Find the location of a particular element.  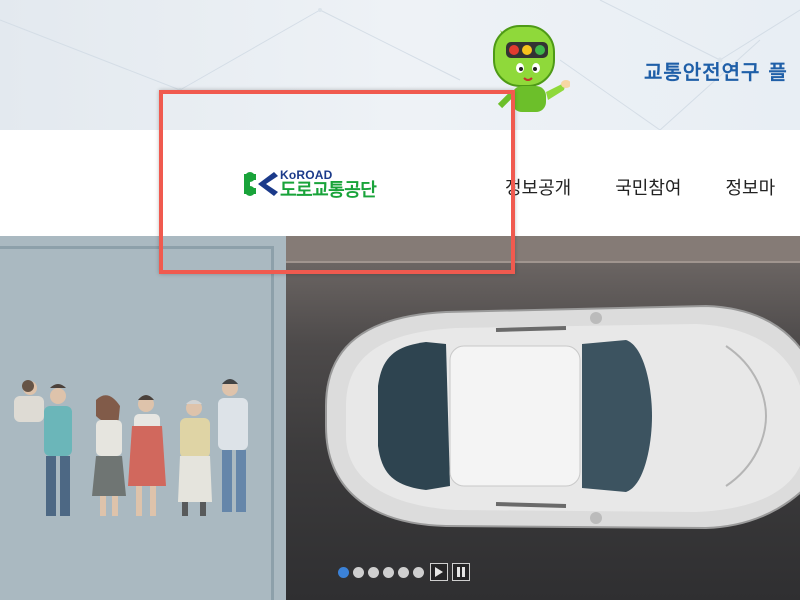

koroad-logo: KoROAD 도로교통공단 is located at coordinates (309, 184).